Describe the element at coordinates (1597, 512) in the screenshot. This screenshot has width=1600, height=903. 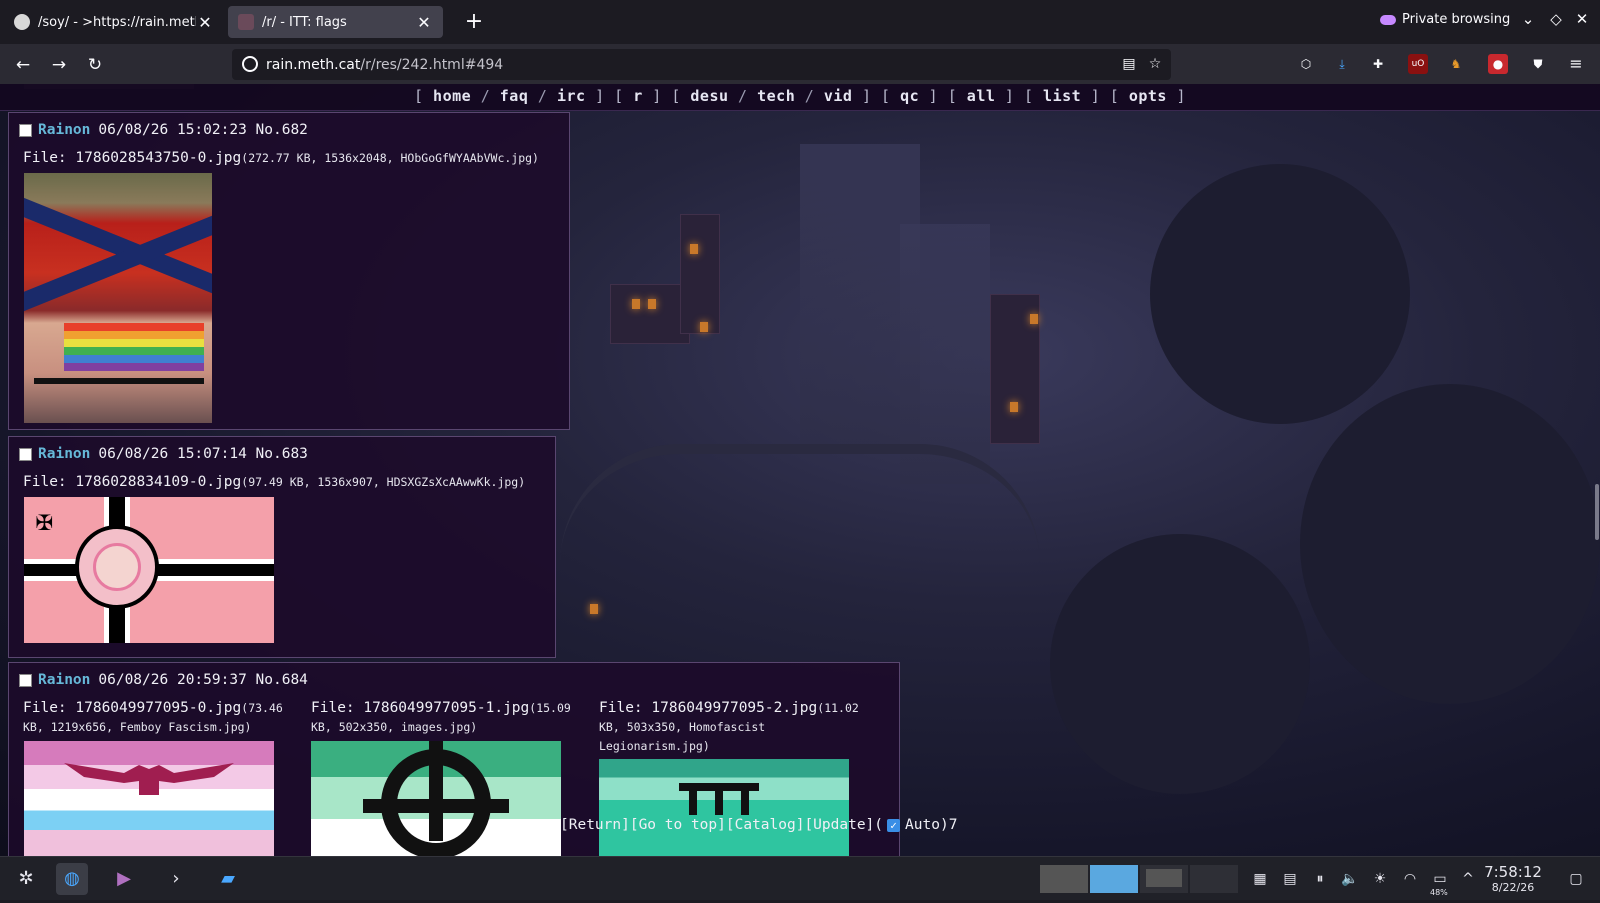
I see `page-scrollbar` at that location.